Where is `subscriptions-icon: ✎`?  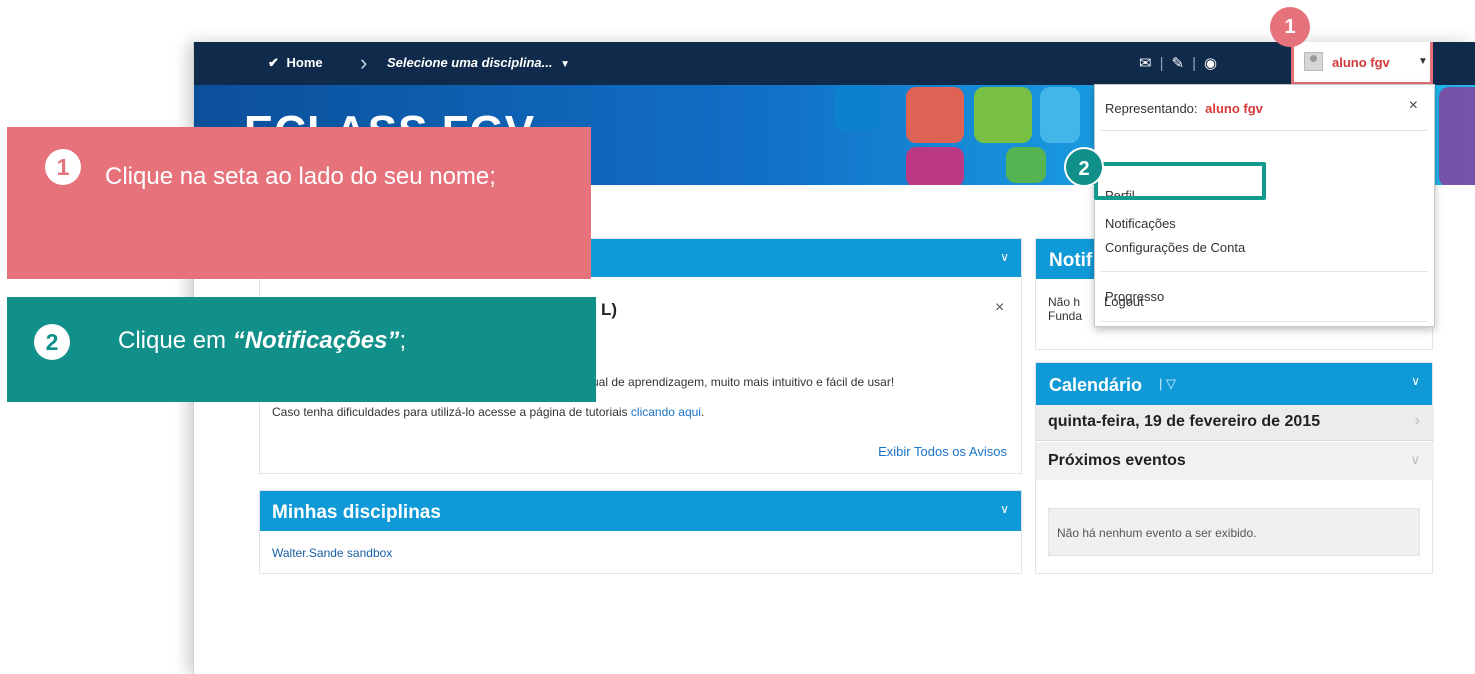
subscriptions-icon: ✎ is located at coordinates (1178, 63).